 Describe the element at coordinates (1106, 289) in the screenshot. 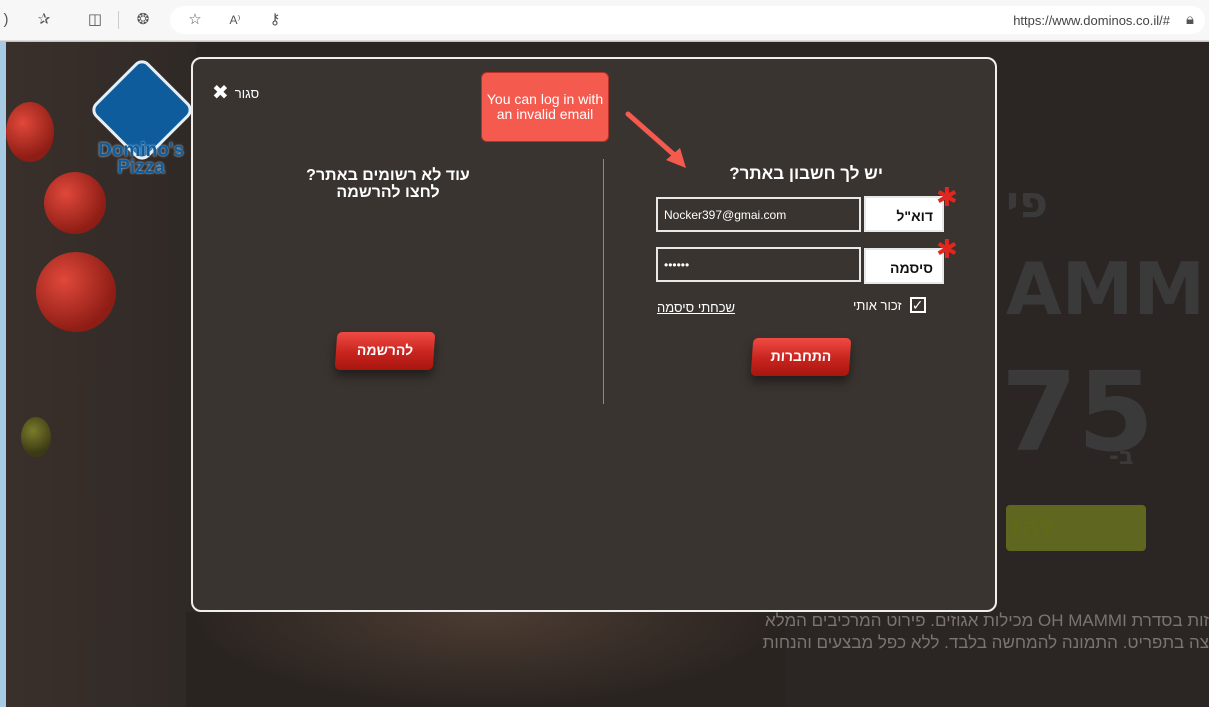

I see `promo-title-fragment: AMM` at that location.